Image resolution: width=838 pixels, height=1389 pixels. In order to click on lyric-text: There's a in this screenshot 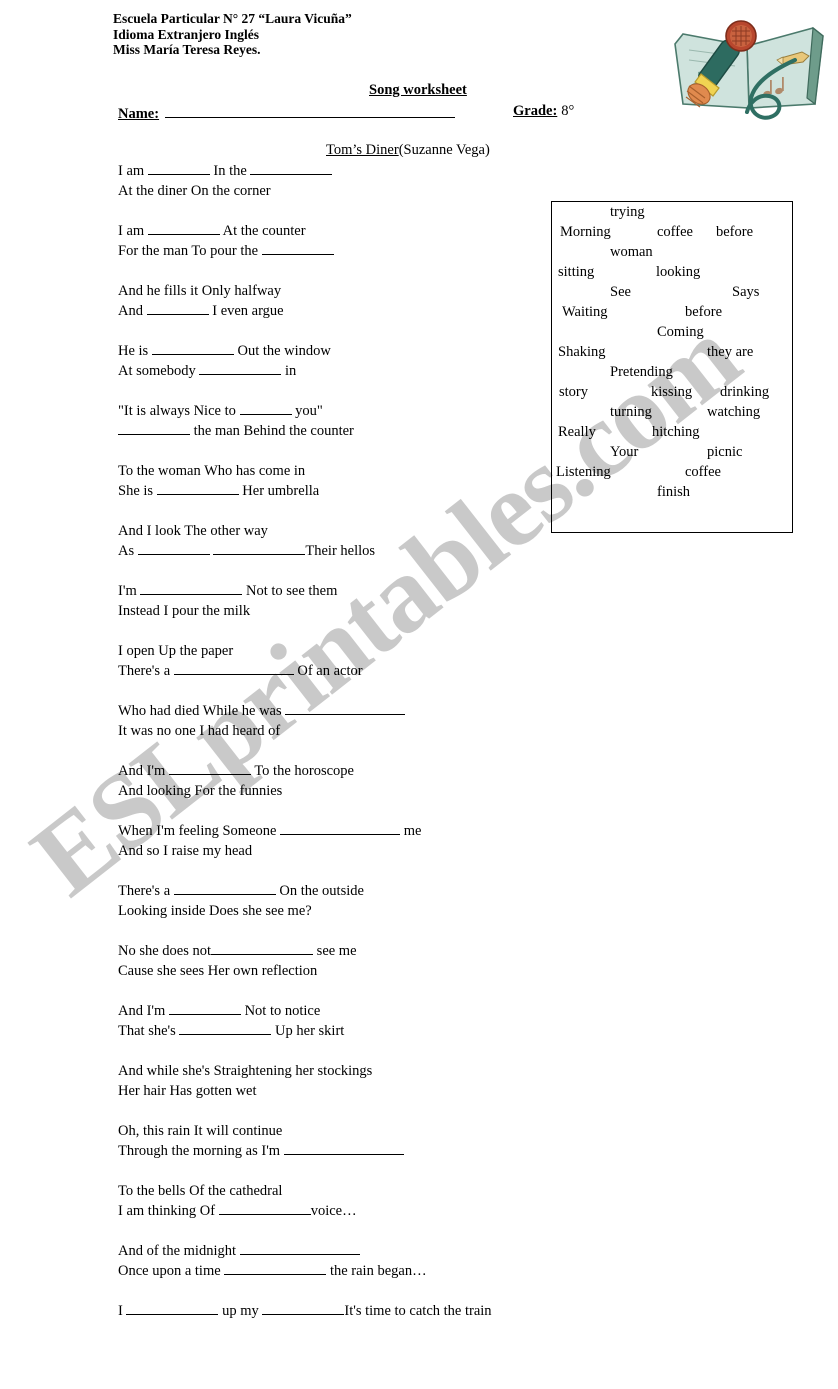, I will do `click(146, 891)`.